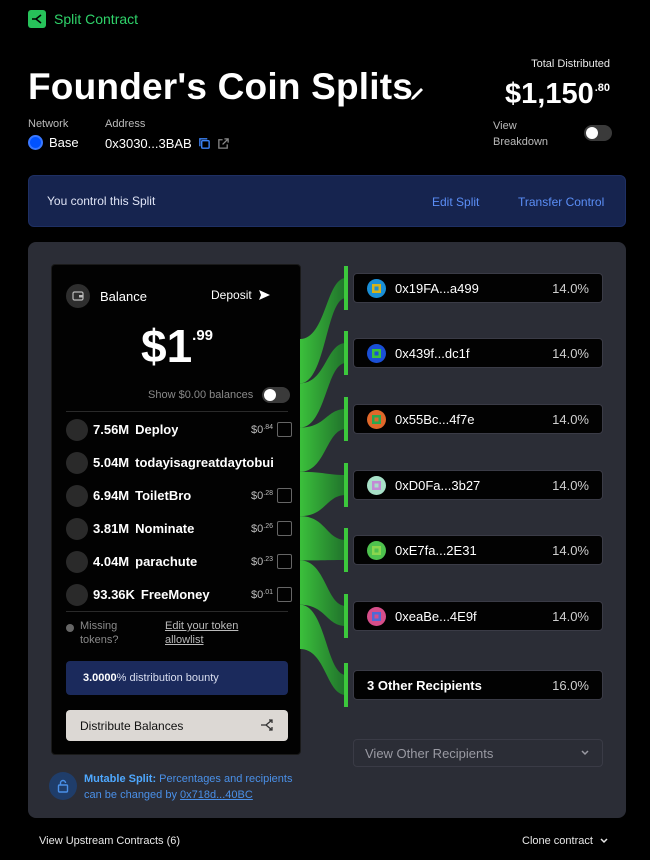 Image resolution: width=650 pixels, height=860 pixels. What do you see at coordinates (276, 395) in the screenshot?
I see `show-zero-balances-toggle` at bounding box center [276, 395].